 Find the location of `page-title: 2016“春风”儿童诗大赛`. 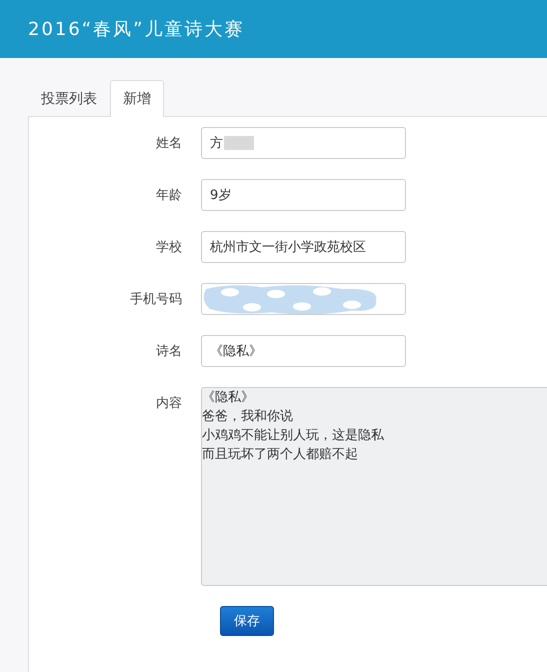

page-title: 2016“春风”儿童诗大赛 is located at coordinates (136, 29).